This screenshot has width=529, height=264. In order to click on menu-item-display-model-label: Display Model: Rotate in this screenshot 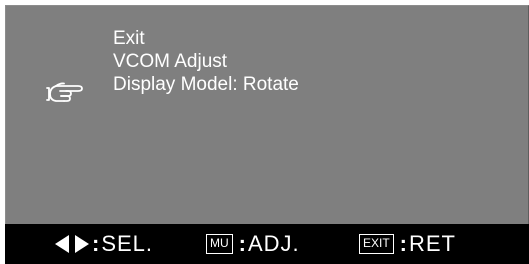, I will do `click(206, 84)`.